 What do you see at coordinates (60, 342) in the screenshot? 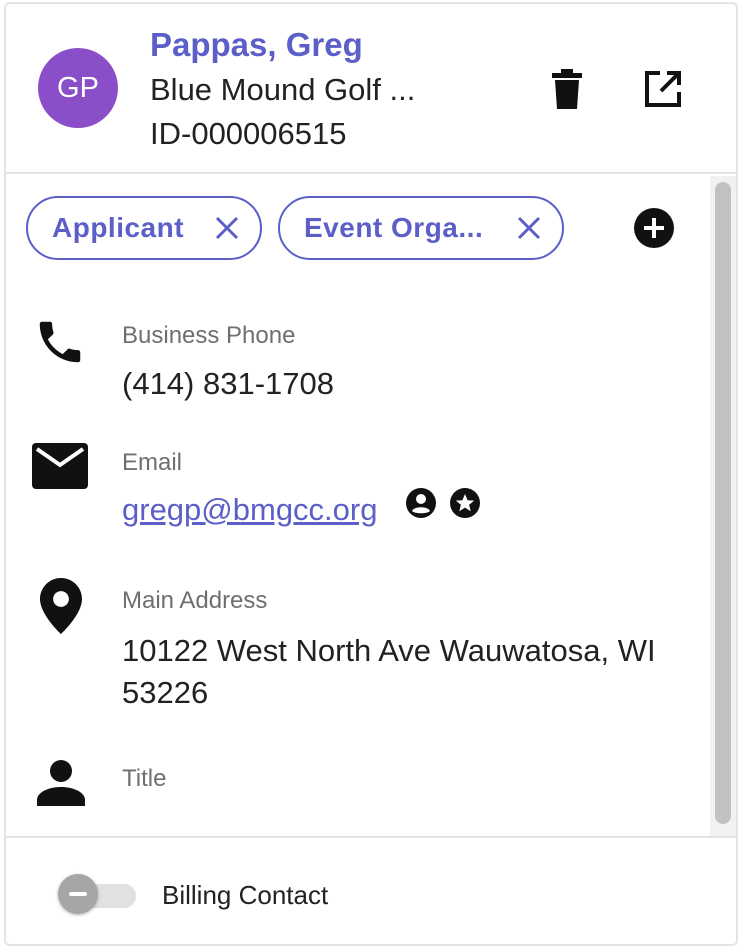
I see `phone-icon` at bounding box center [60, 342].